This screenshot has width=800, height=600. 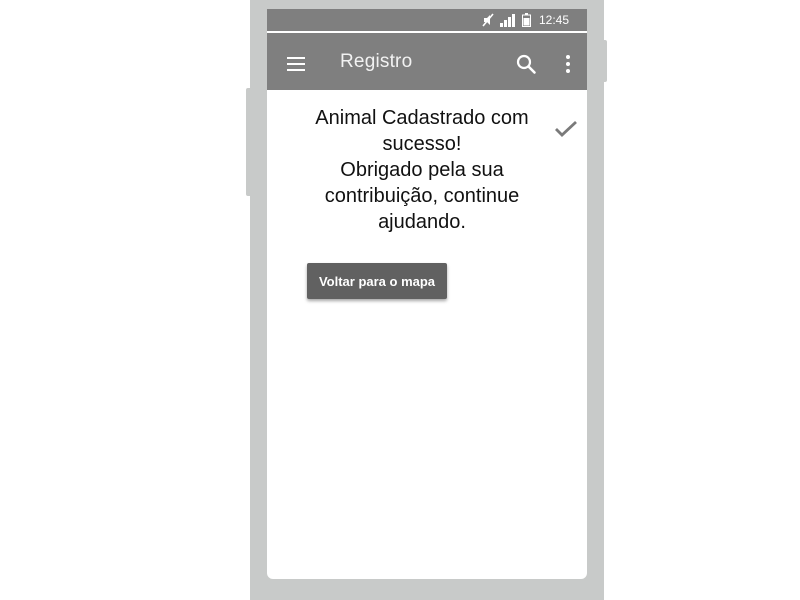 What do you see at coordinates (427, 61) in the screenshot?
I see `app-bar: Registro` at bounding box center [427, 61].